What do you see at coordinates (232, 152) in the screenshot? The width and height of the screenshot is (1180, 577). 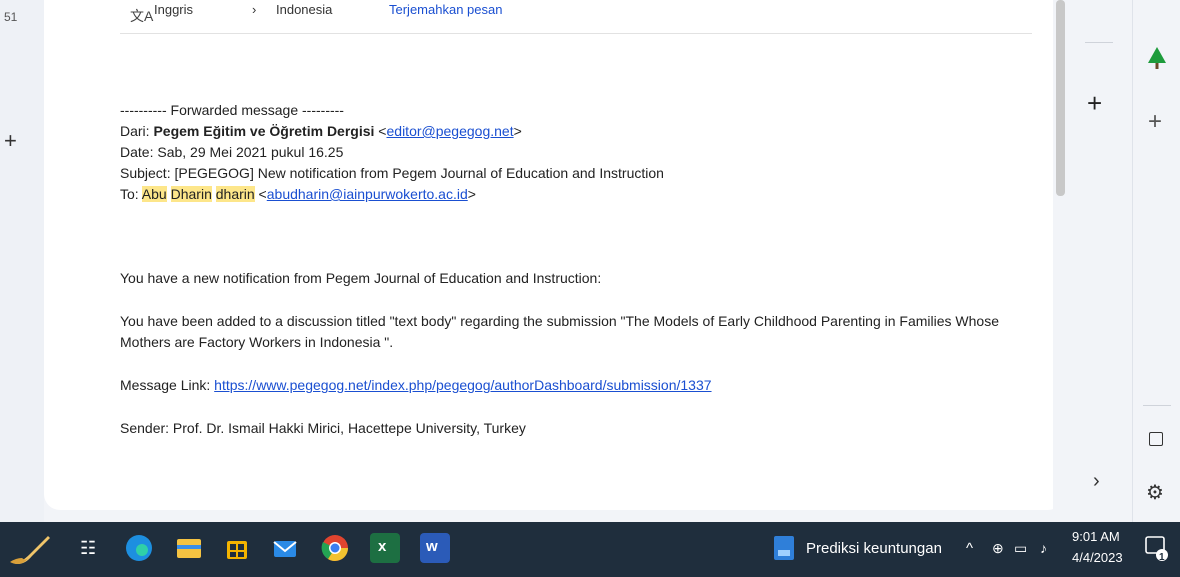 I see `date-line: Date: Sab, 29 Mei 2021 pukul 16.25` at bounding box center [232, 152].